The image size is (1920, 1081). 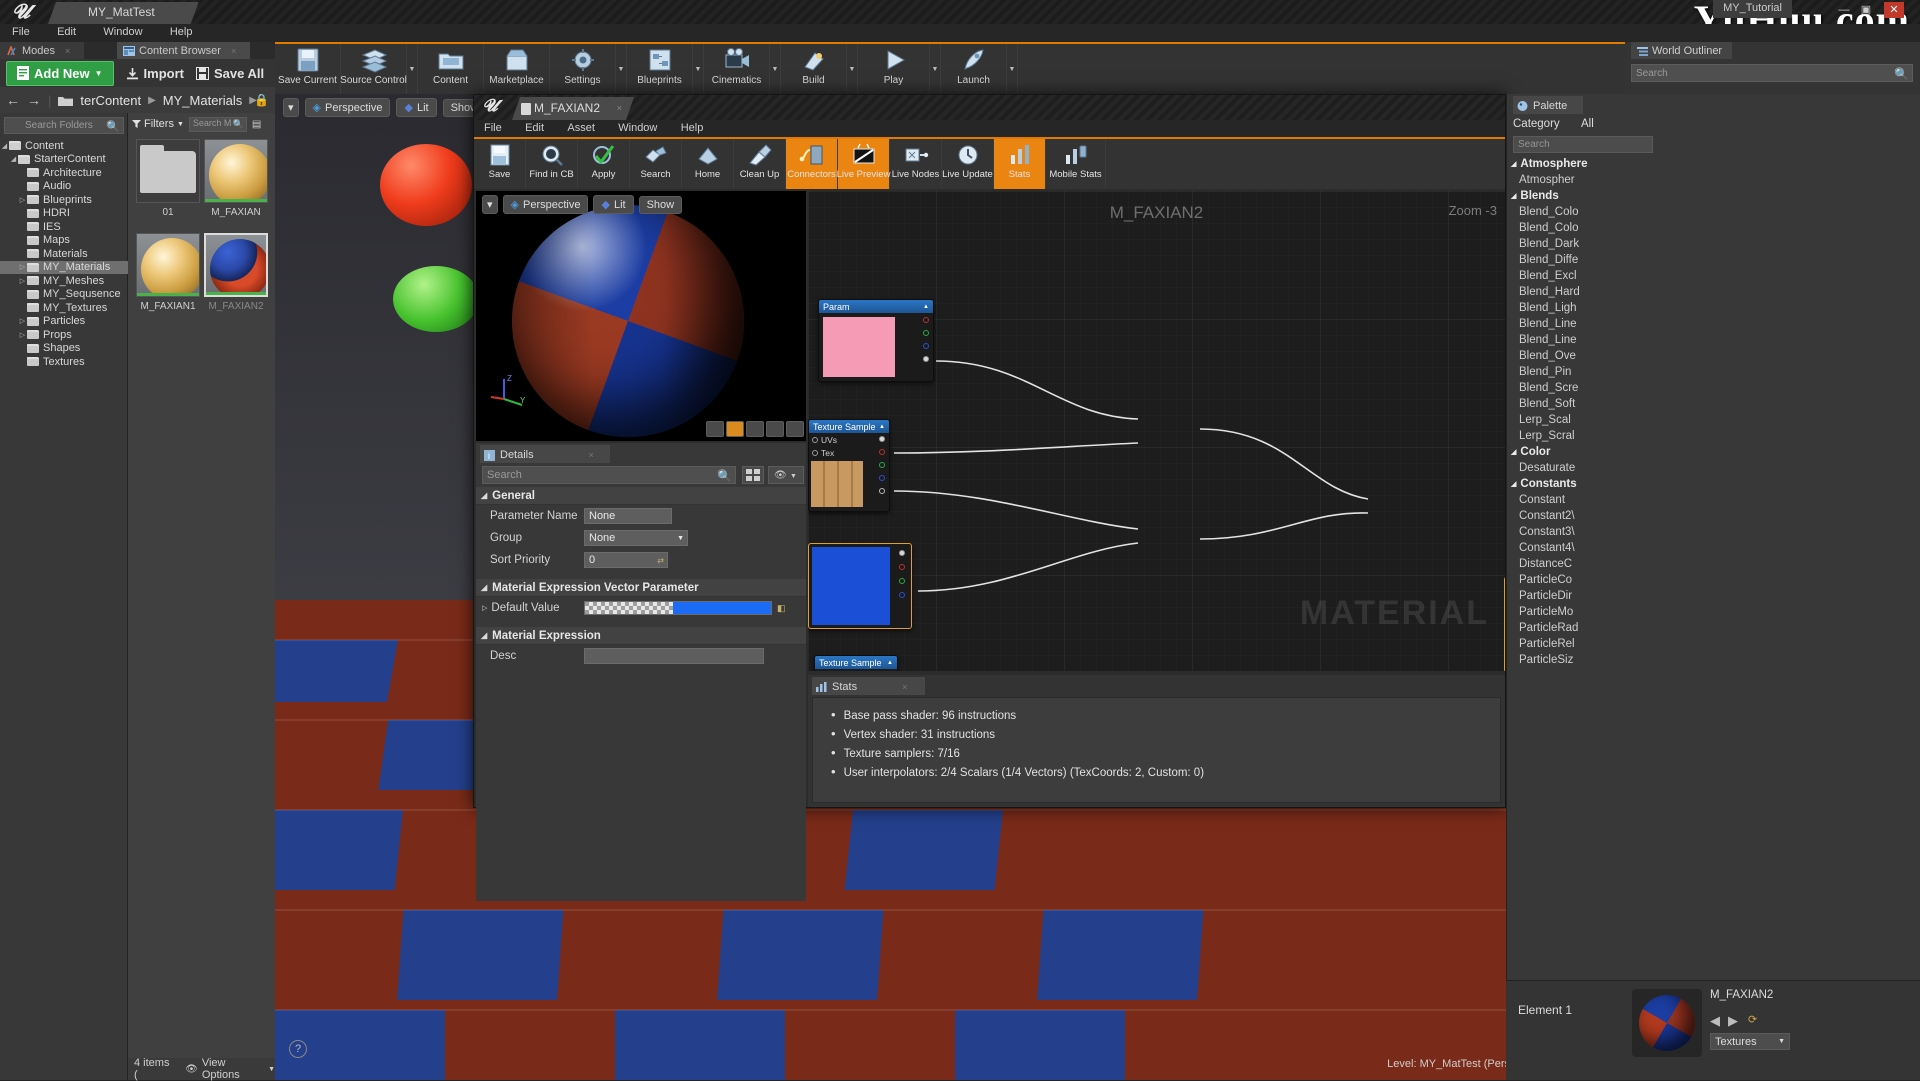 What do you see at coordinates (13, 100) in the screenshot?
I see `nav-back-button: ←` at bounding box center [13, 100].